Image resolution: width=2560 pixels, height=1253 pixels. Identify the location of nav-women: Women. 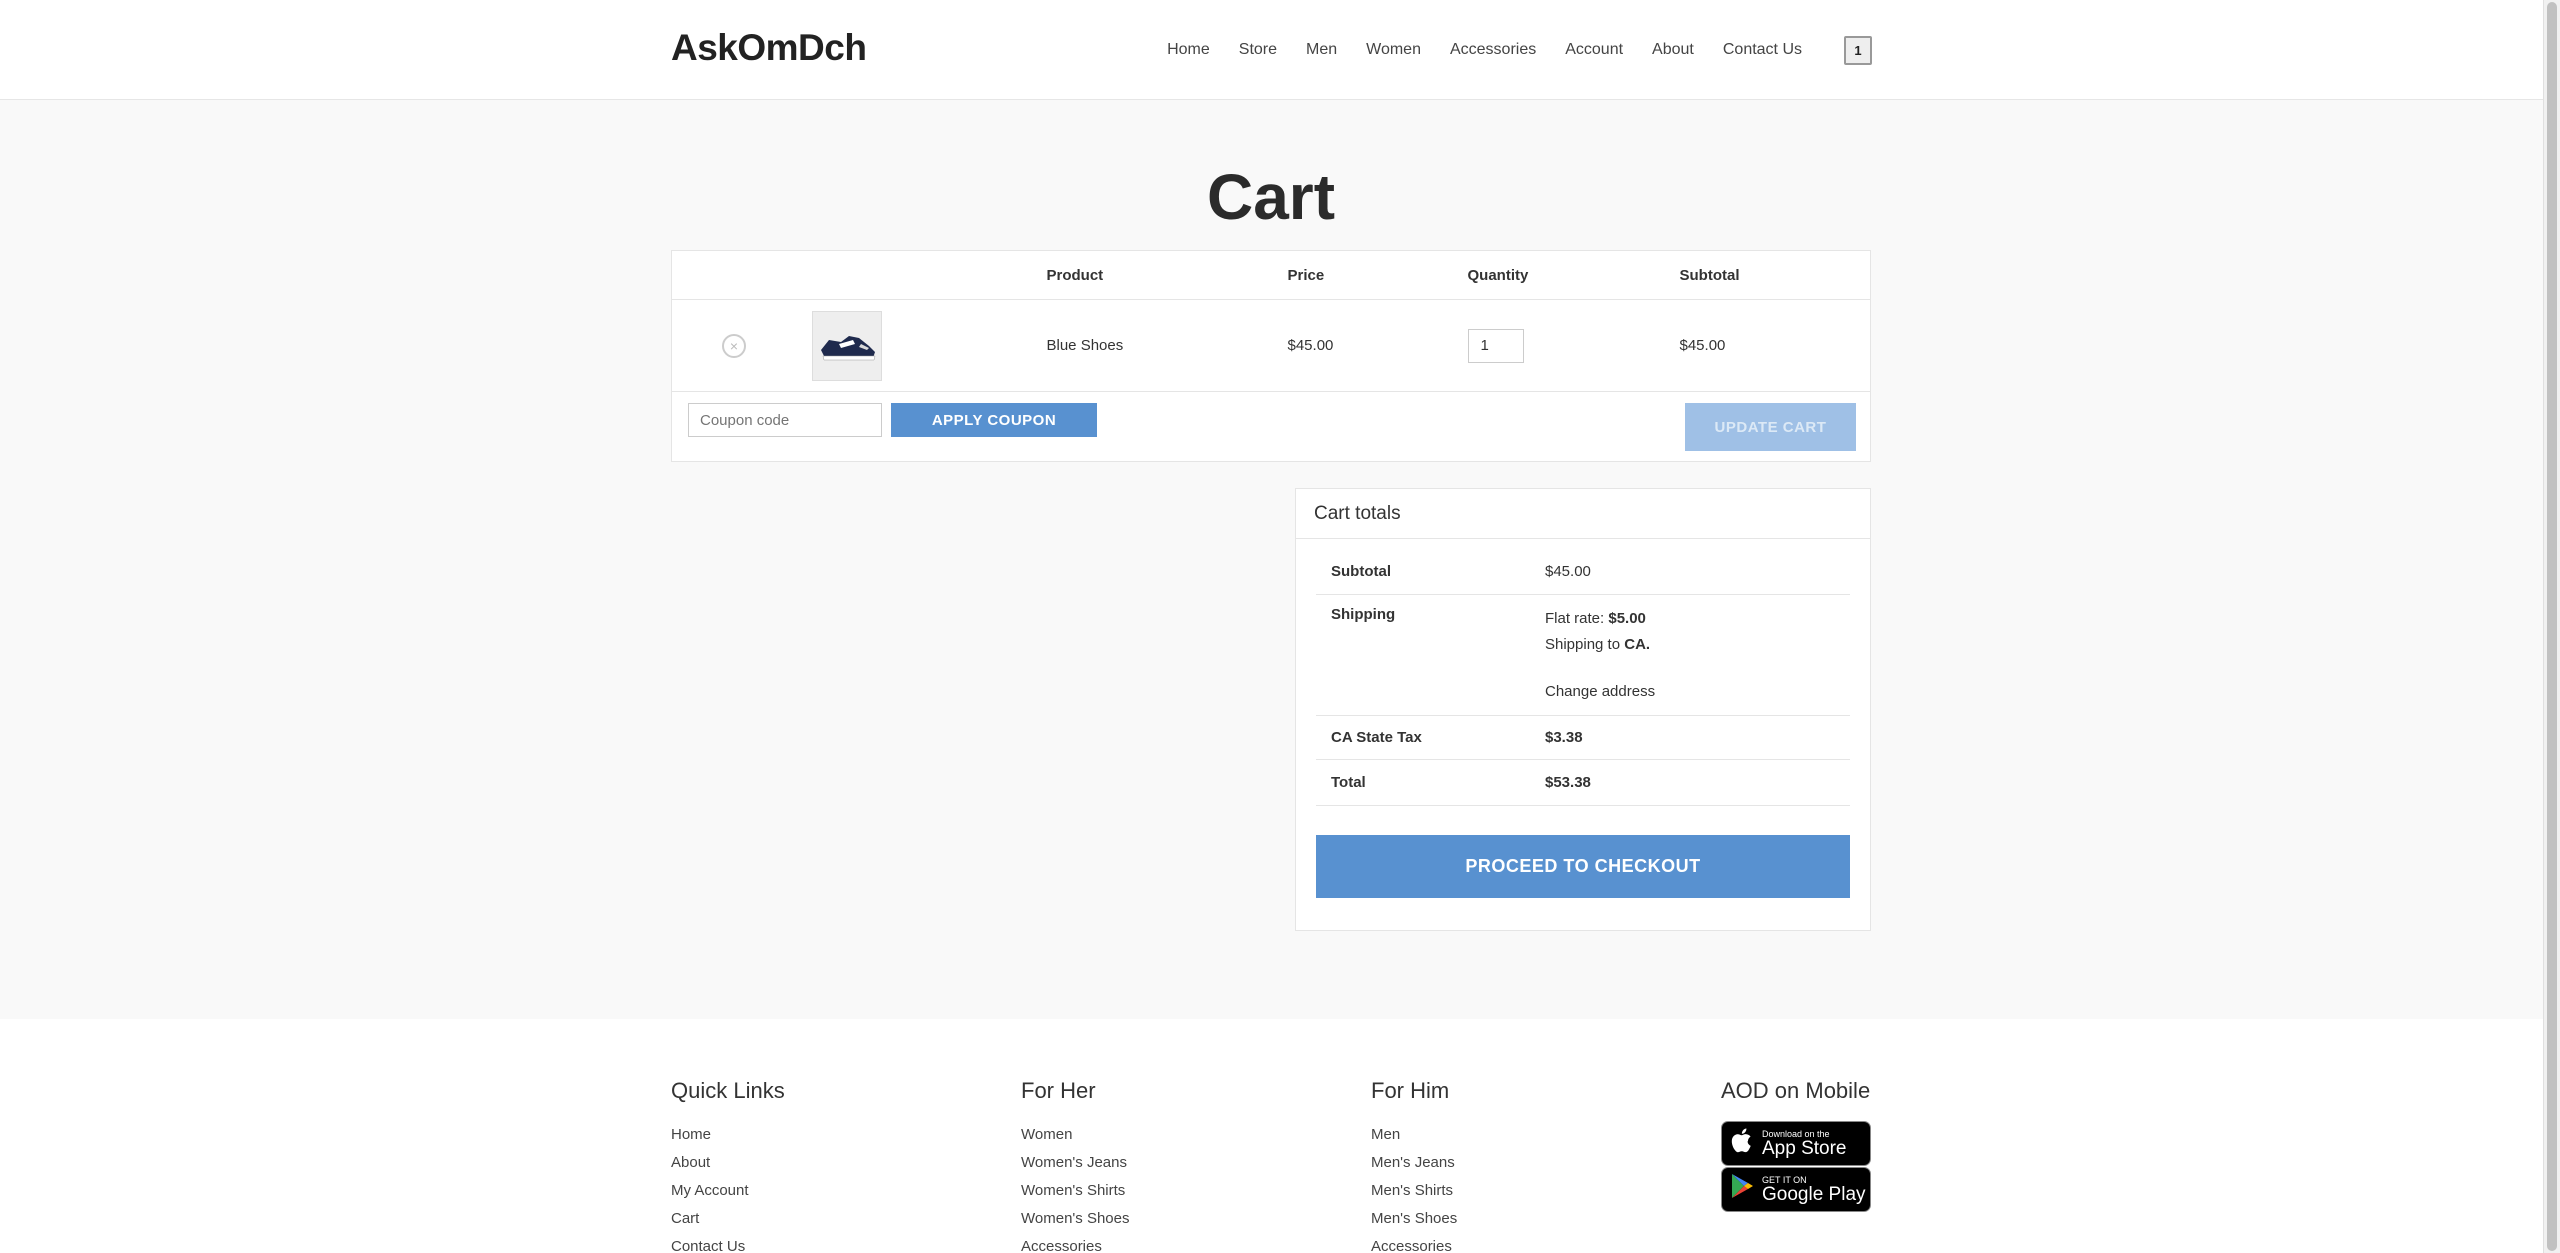
(1393, 50).